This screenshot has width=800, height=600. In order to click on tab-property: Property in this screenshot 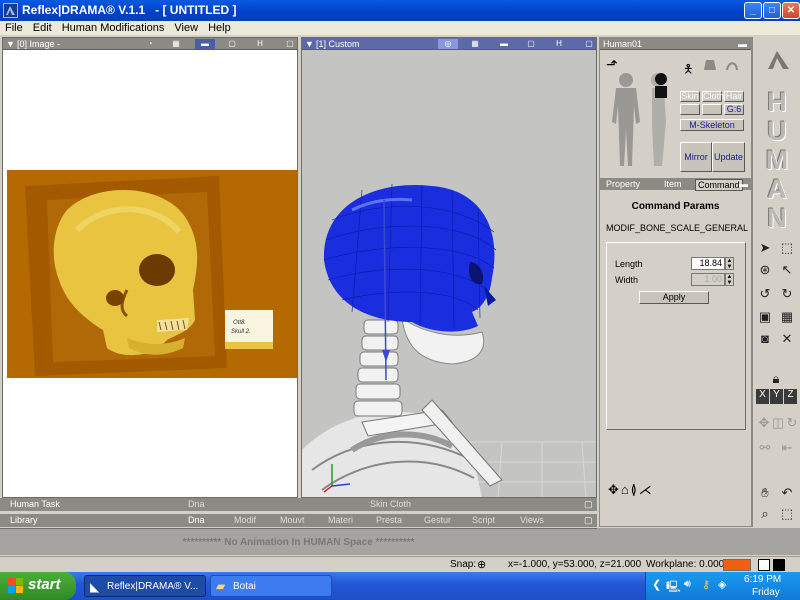, I will do `click(623, 184)`.